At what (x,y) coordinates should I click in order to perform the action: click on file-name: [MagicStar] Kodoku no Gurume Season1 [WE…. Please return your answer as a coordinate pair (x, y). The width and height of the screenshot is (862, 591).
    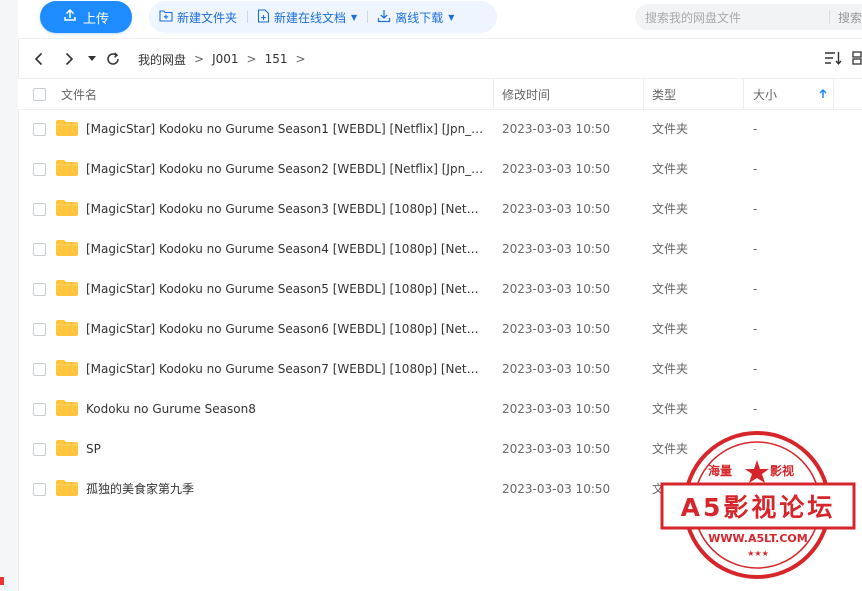
    Looking at the image, I should click on (286, 129).